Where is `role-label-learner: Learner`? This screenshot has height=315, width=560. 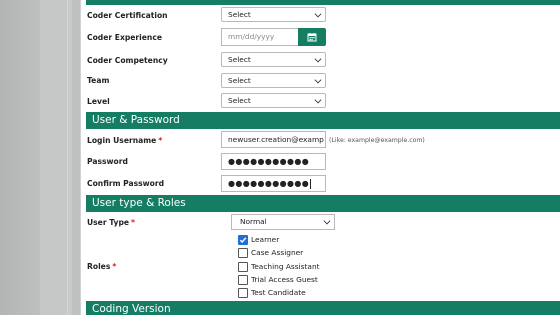 role-label-learner: Learner is located at coordinates (265, 239).